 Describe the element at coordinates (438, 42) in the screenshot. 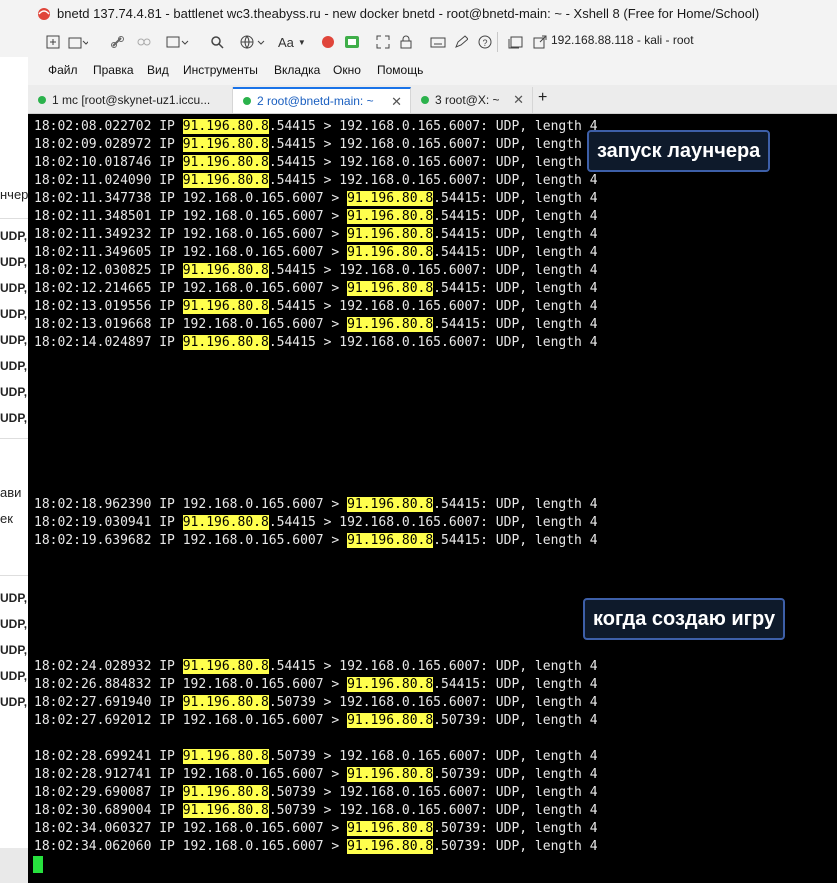

I see `keyboard-icon` at that location.